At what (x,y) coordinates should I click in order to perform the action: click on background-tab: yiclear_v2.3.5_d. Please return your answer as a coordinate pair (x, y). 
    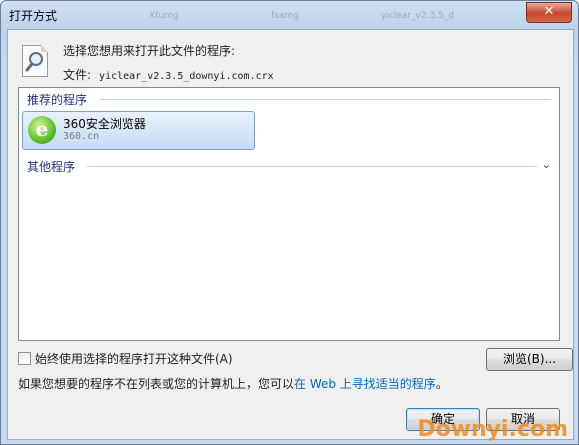
    Looking at the image, I should click on (417, 16).